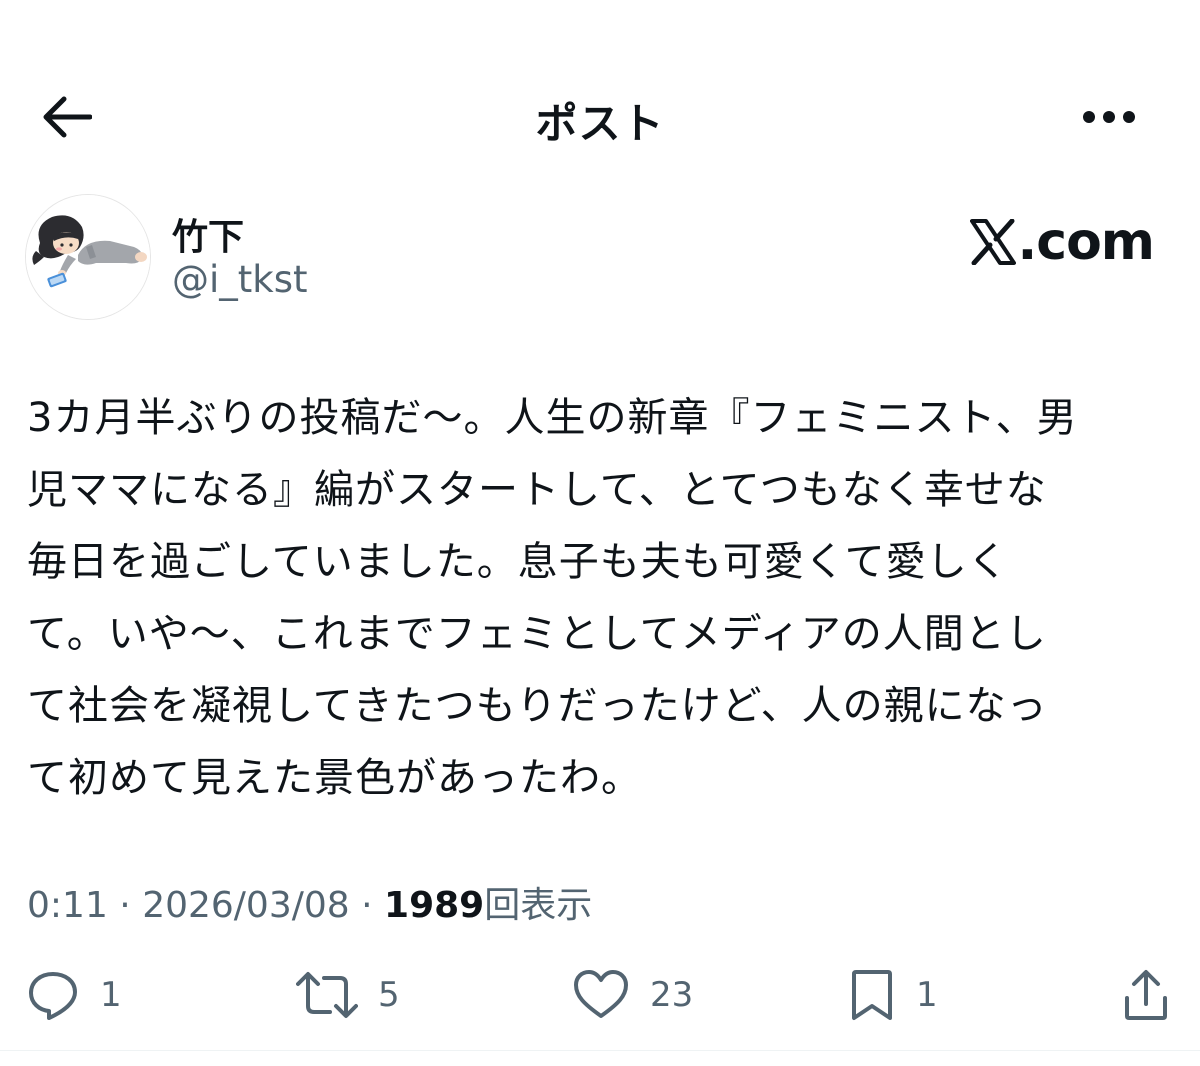  What do you see at coordinates (632, 995) in the screenshot?
I see `like-button: 23` at bounding box center [632, 995].